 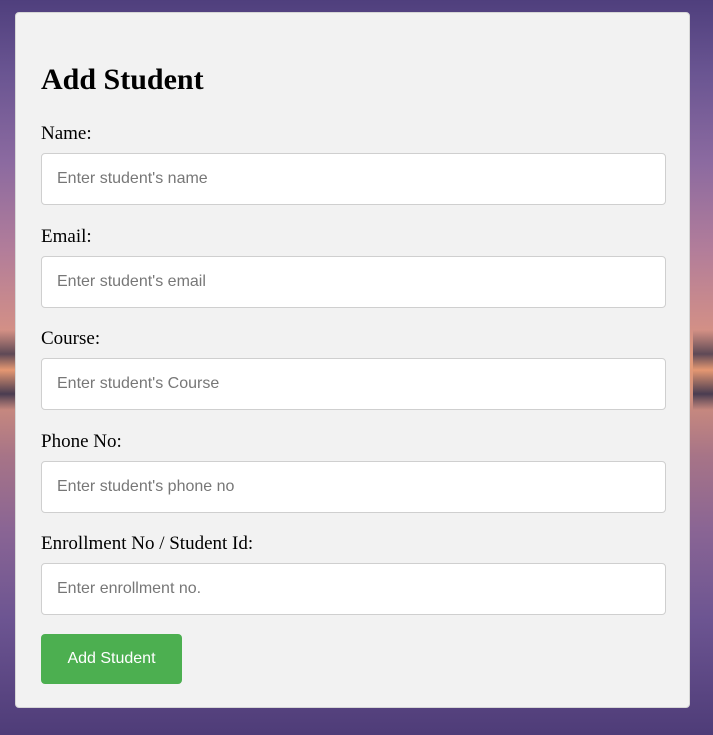 I want to click on course-field-group: Course:, so click(x=353, y=369).